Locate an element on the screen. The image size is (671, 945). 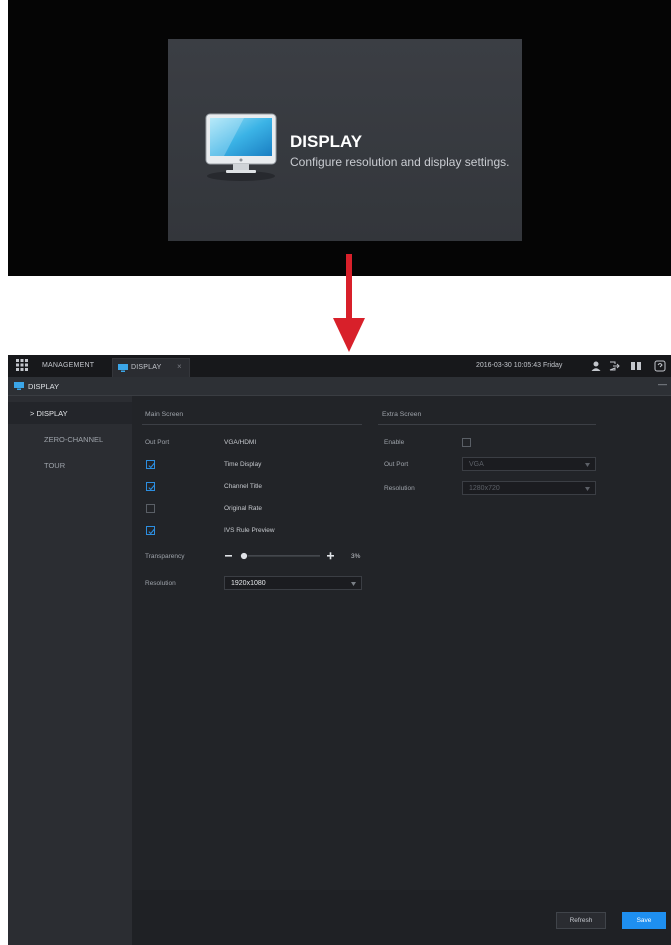
extra-out-port-select: VGA is located at coordinates (529, 464).